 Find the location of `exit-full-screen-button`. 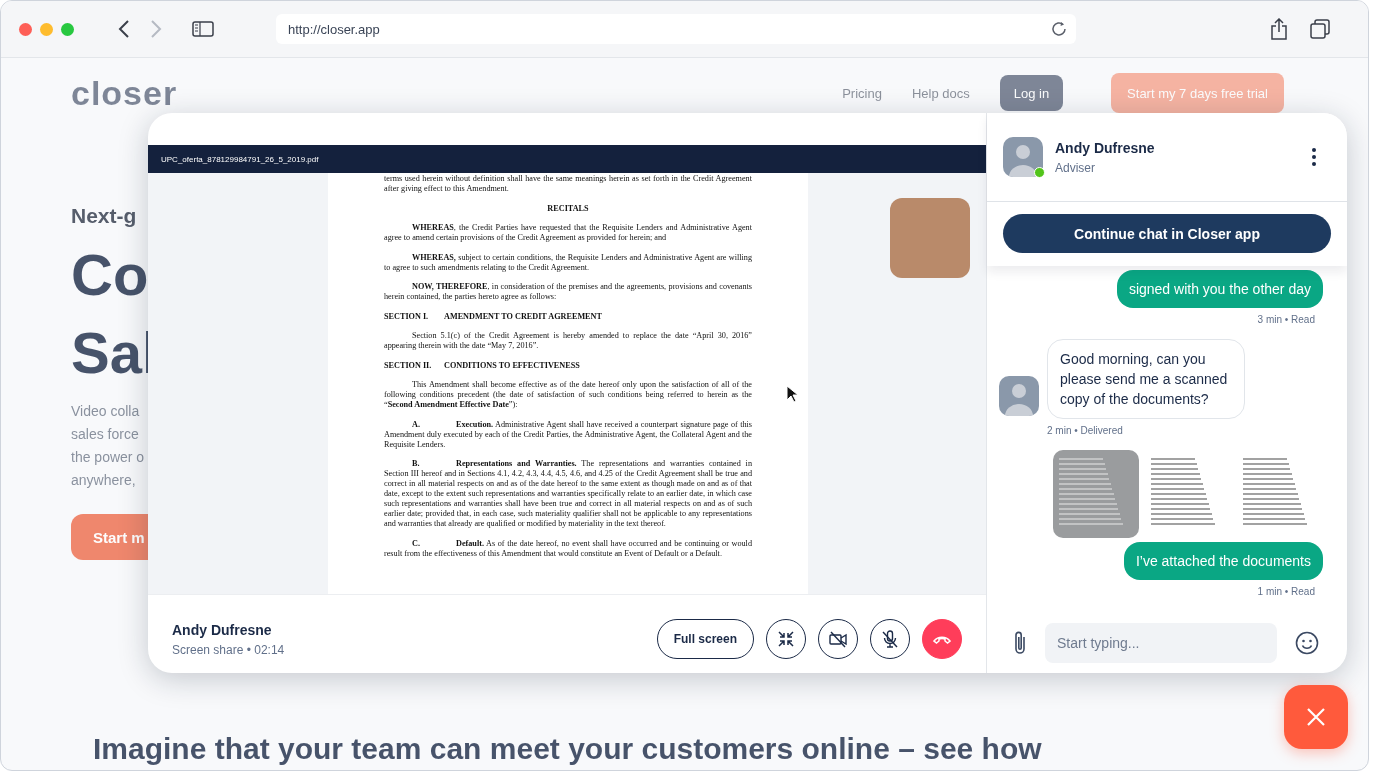

exit-full-screen-button is located at coordinates (786, 639).